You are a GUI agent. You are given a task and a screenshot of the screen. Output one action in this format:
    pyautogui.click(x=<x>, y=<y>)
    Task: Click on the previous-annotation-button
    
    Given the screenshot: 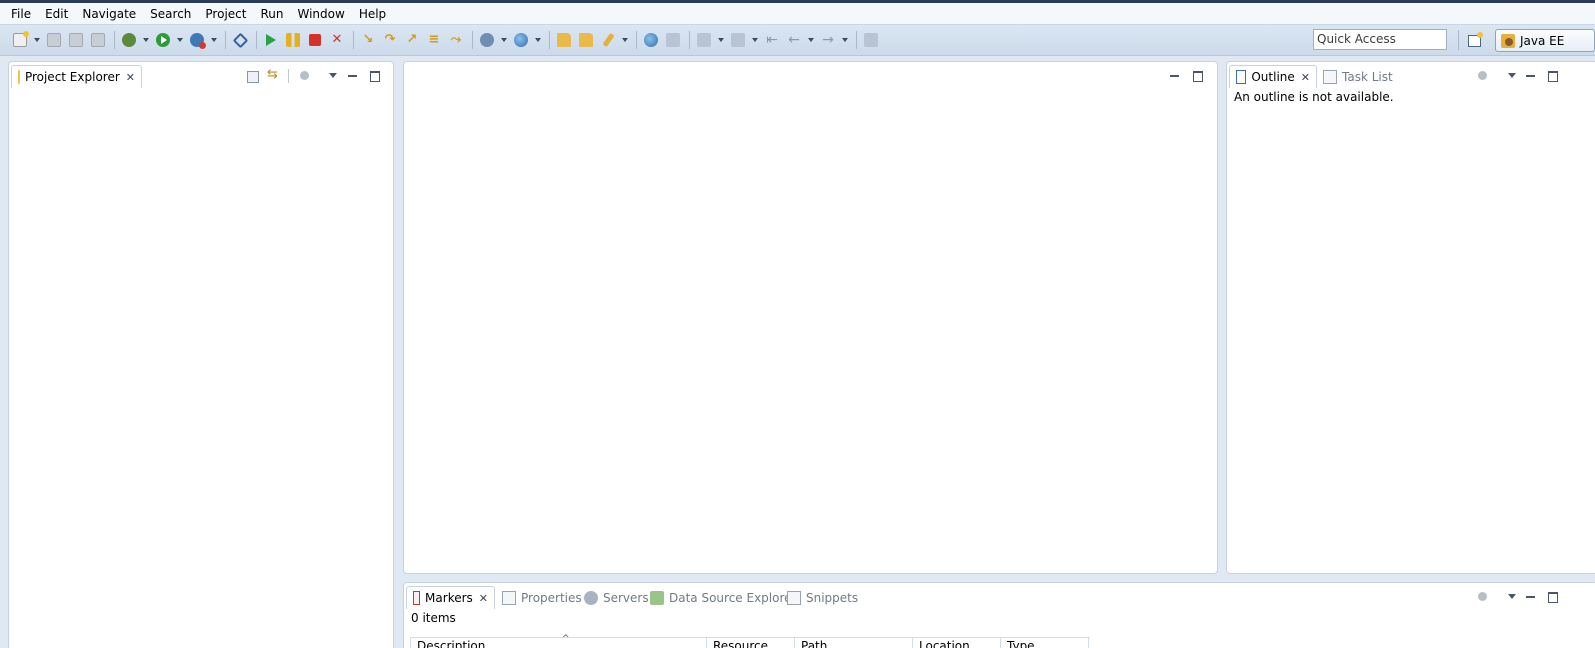 What is the action you would take?
    pyautogui.click(x=738, y=40)
    